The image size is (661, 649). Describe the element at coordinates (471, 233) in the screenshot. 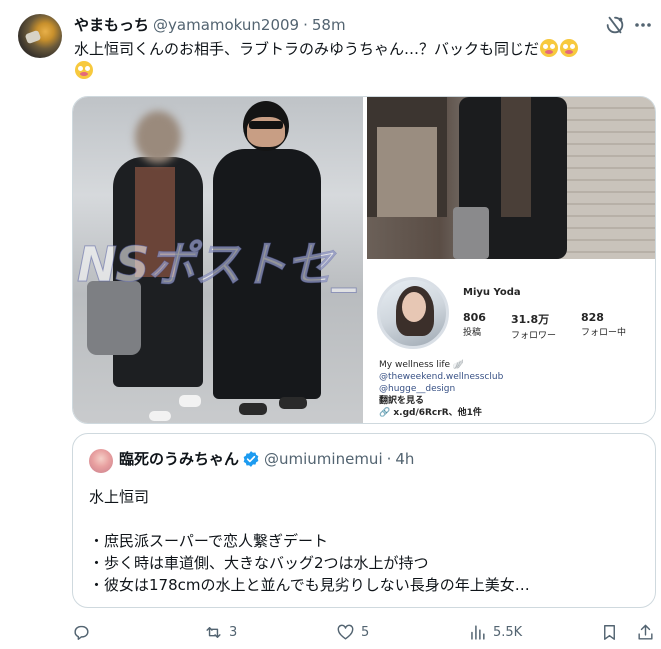

I see `photo-bag` at that location.